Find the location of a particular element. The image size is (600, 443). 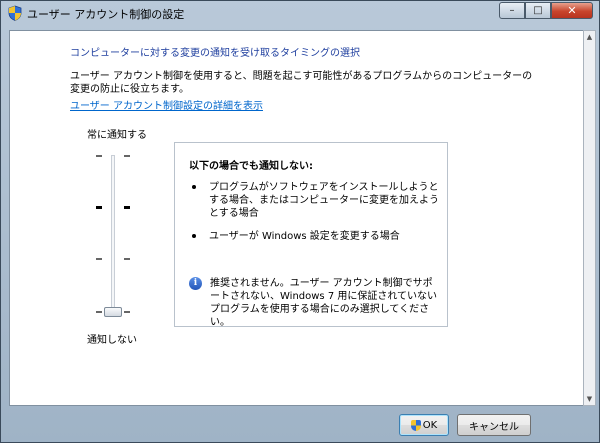

close-icon: ✕ is located at coordinates (572, 10).